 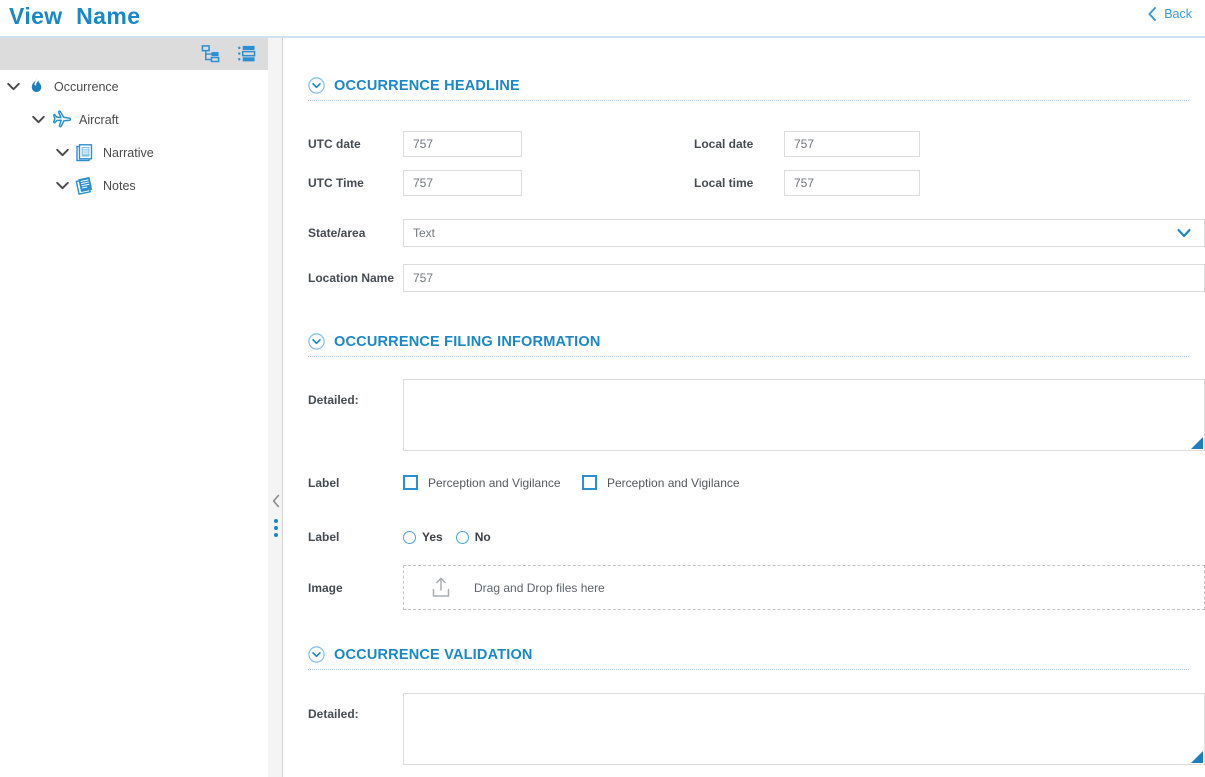 I want to click on hierarchy-view-icon, so click(x=210, y=53).